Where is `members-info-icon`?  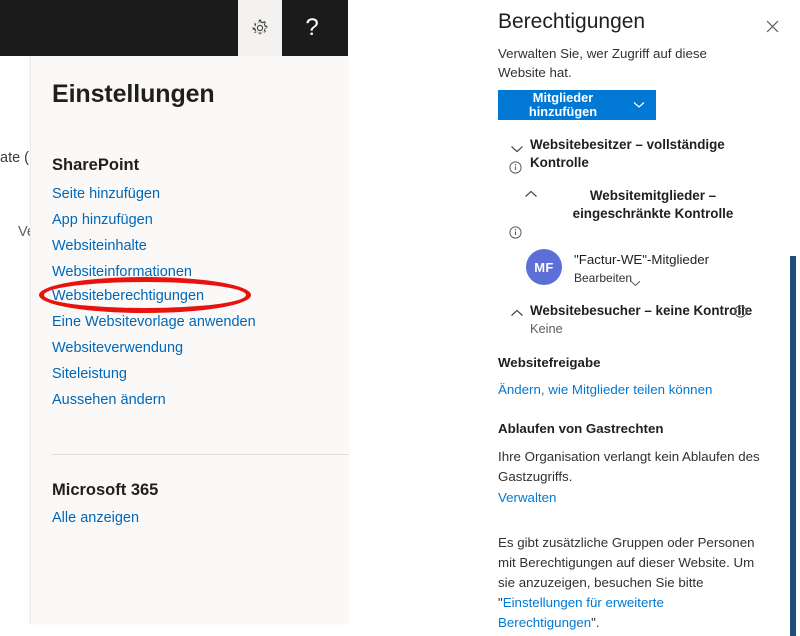 members-info-icon is located at coordinates (515, 232).